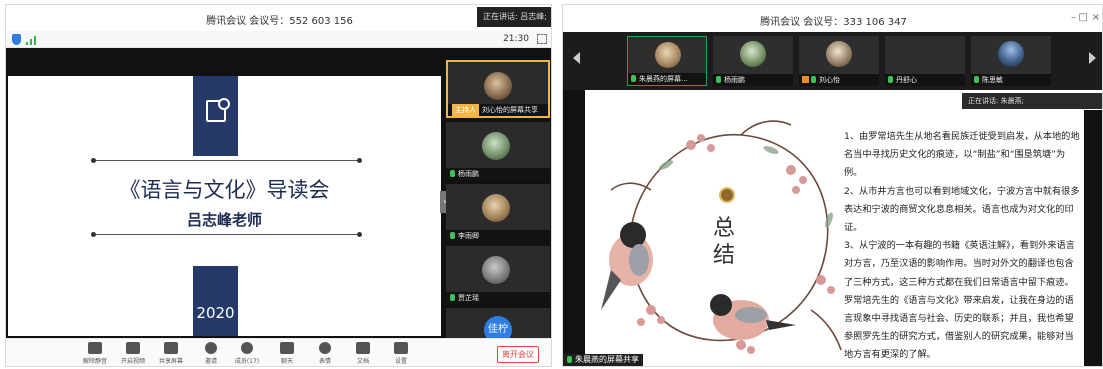 The height and width of the screenshot is (369, 1103). I want to click on right-speaking-indicator: 正在讲话: 朱晨燕;, so click(1032, 101).